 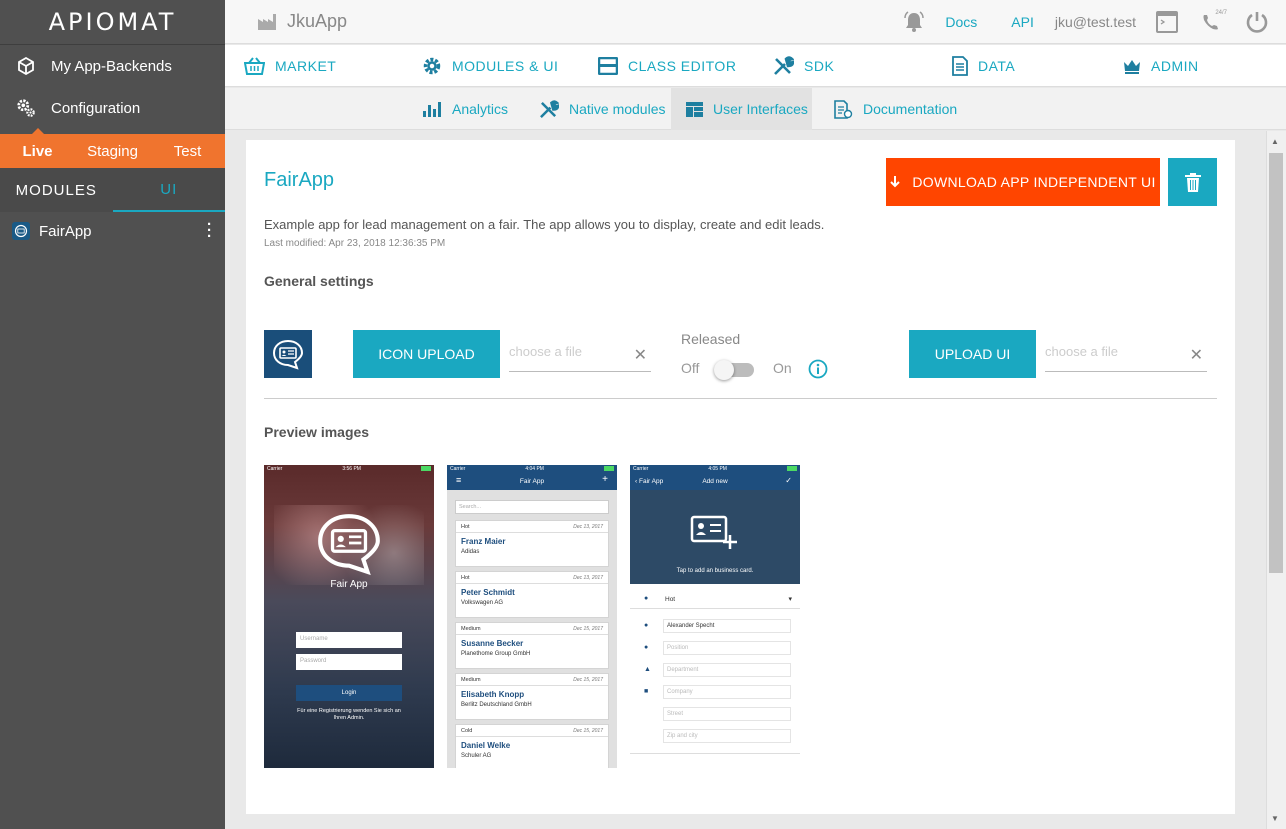 I want to click on ui-file-input: choose a file ✕, so click(x=1126, y=354).